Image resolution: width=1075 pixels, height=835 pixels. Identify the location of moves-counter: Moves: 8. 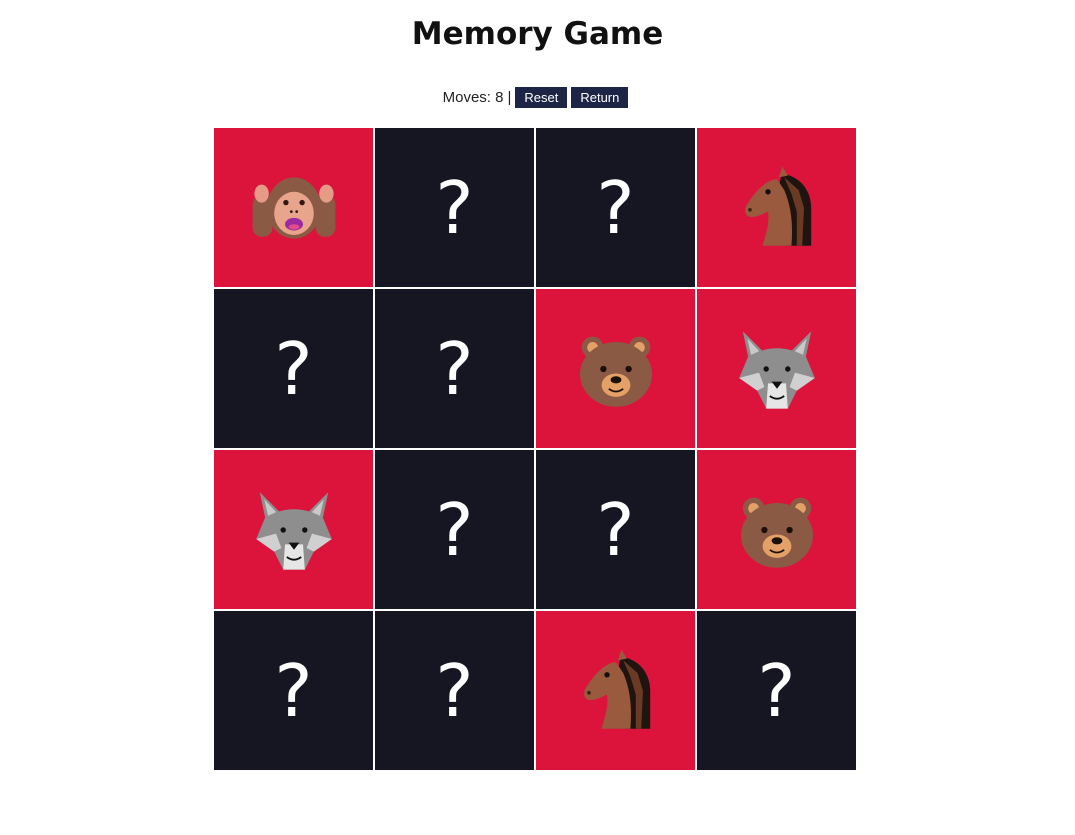
(473, 97).